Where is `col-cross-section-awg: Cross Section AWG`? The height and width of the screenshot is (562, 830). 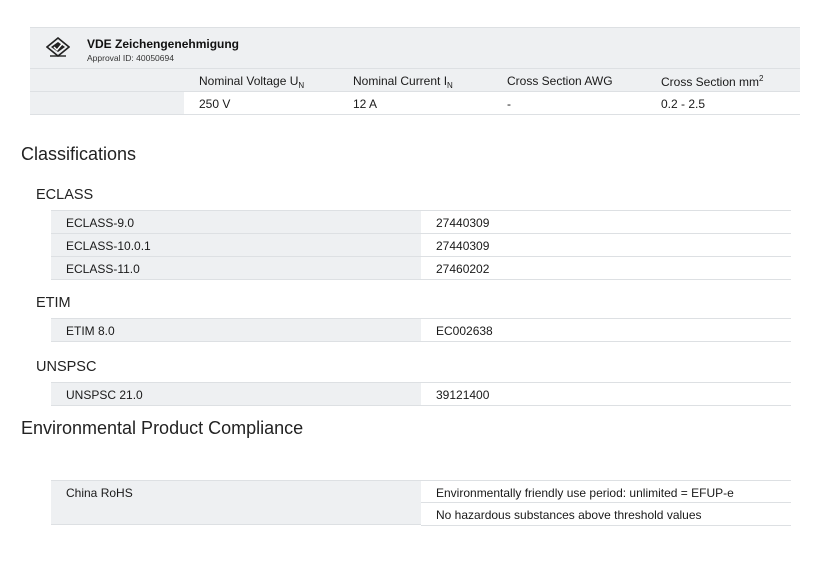 col-cross-section-awg: Cross Section AWG is located at coordinates (560, 81).